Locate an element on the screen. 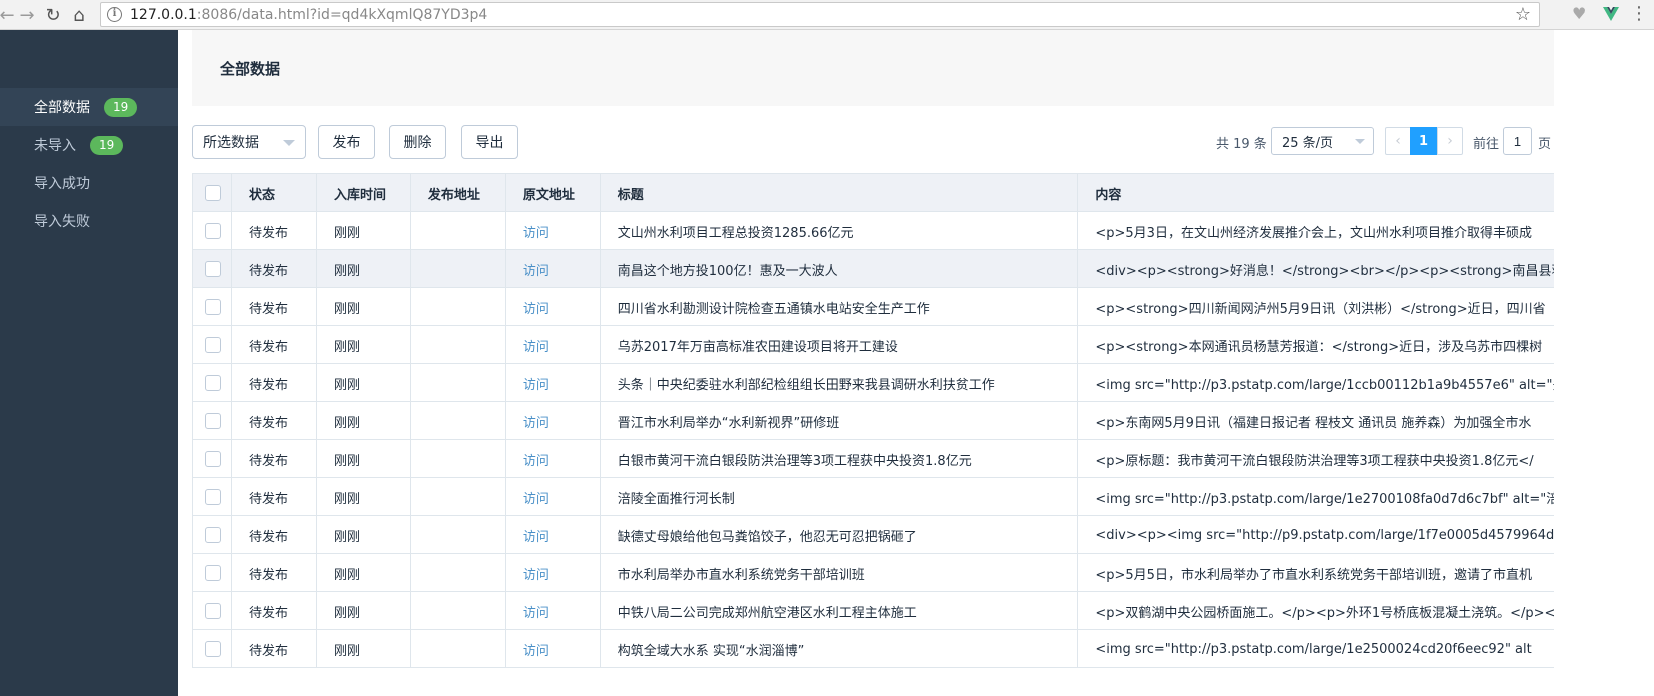 This screenshot has height=696, width=1654. goto-page-input is located at coordinates (1517, 141).